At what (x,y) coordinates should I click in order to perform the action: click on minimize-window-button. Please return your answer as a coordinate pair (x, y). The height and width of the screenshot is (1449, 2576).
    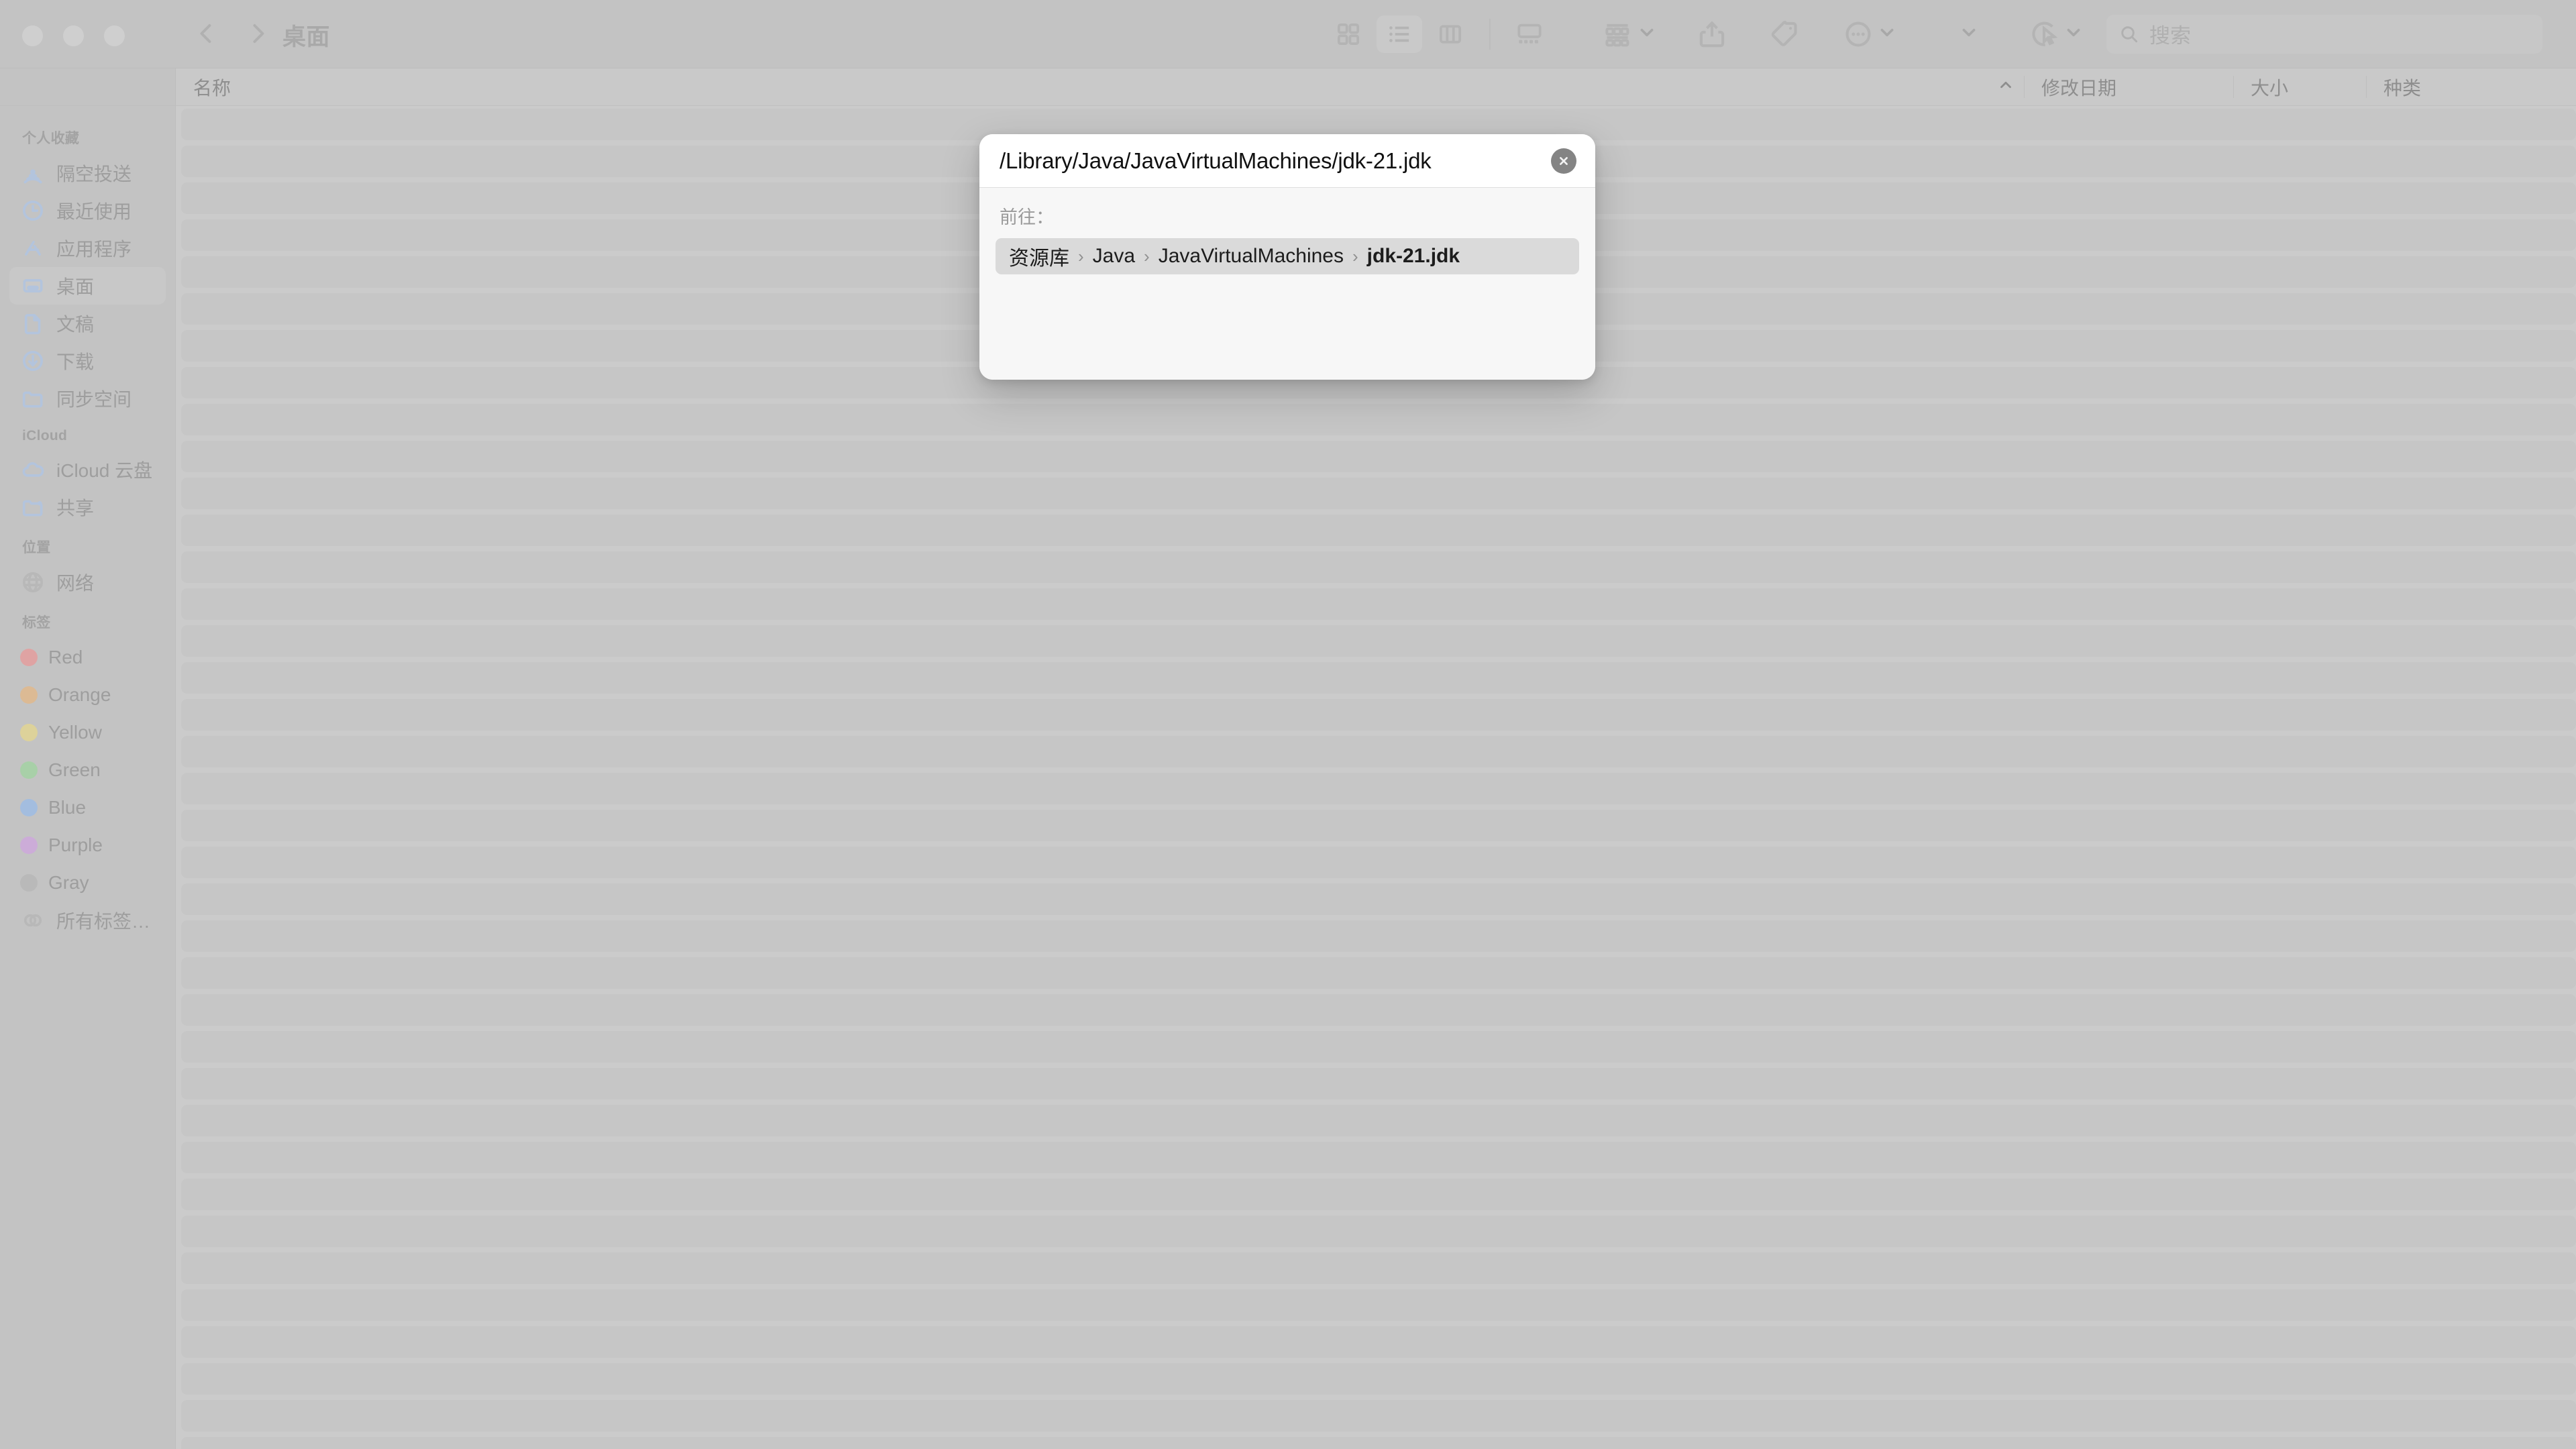
    Looking at the image, I should click on (73, 35).